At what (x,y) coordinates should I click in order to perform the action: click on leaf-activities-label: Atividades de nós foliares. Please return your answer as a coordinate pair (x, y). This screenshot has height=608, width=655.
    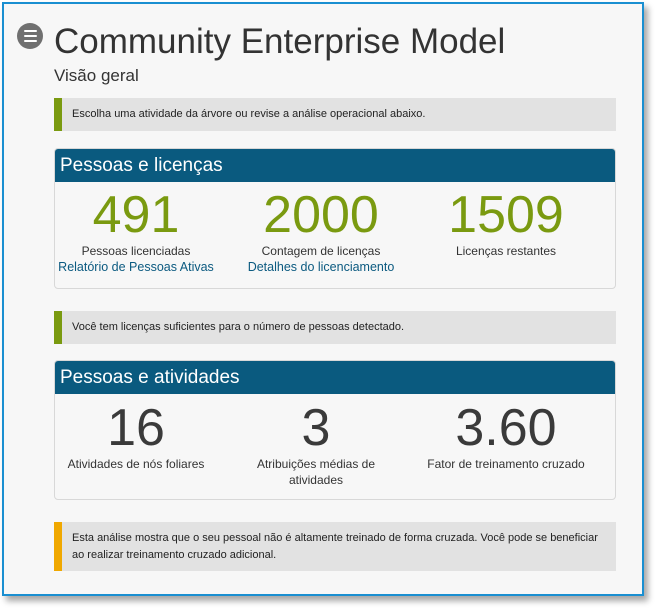
    Looking at the image, I should click on (136, 464).